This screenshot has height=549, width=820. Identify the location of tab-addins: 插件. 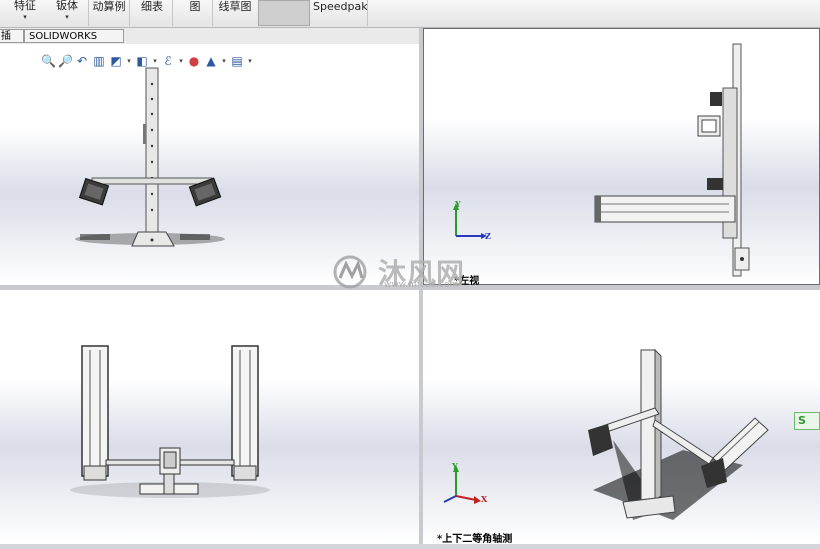
(12, 42).